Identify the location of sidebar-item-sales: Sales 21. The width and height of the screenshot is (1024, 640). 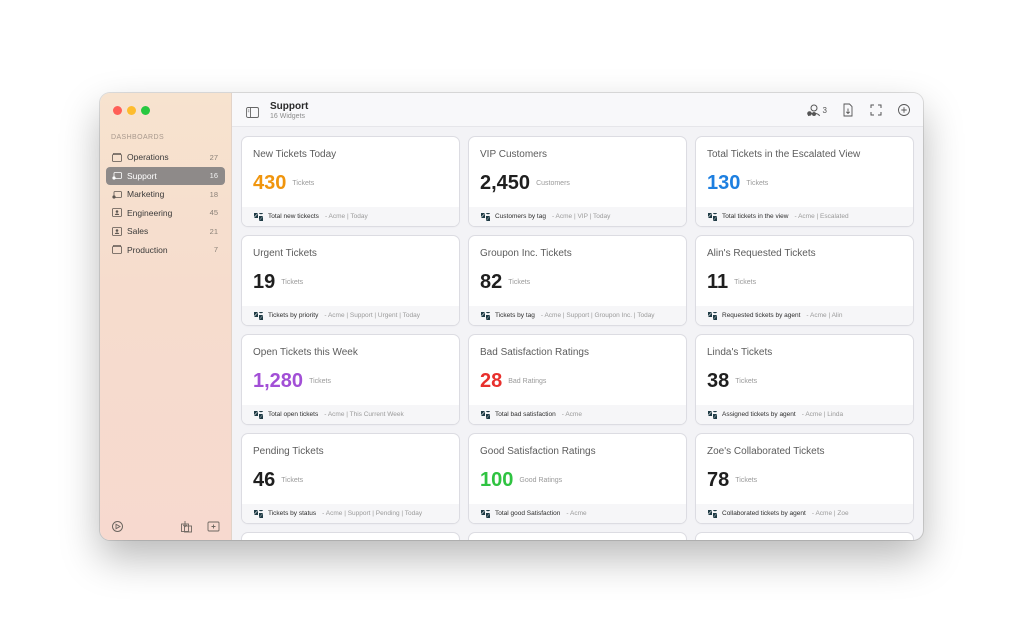
(165, 231).